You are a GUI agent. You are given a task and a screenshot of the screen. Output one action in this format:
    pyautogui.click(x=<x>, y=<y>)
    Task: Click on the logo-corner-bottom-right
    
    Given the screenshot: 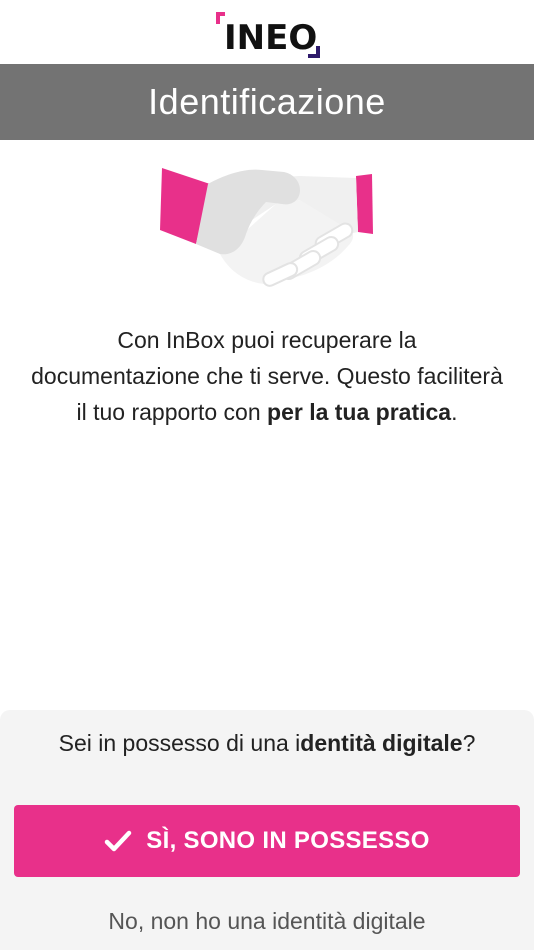 What is the action you would take?
    pyautogui.click(x=314, y=51)
    